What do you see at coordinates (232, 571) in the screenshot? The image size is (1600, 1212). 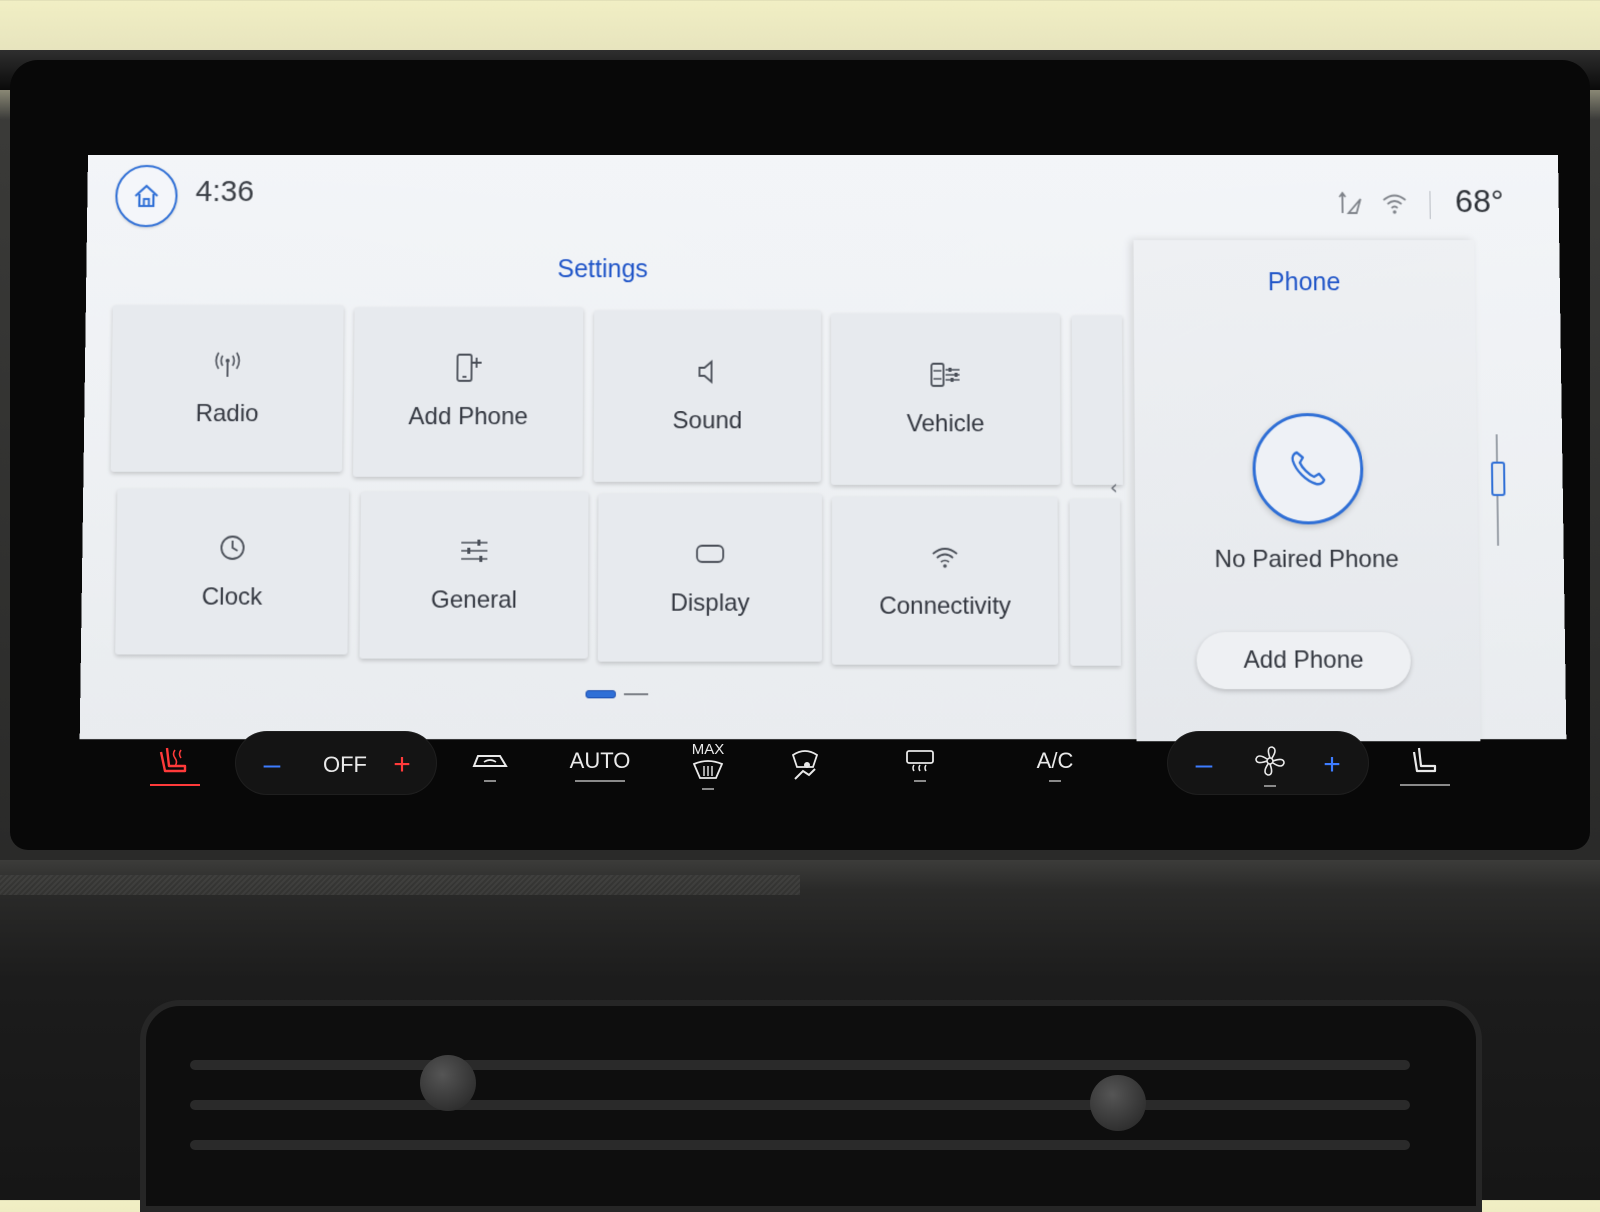 I see `tile-clock: Clock` at bounding box center [232, 571].